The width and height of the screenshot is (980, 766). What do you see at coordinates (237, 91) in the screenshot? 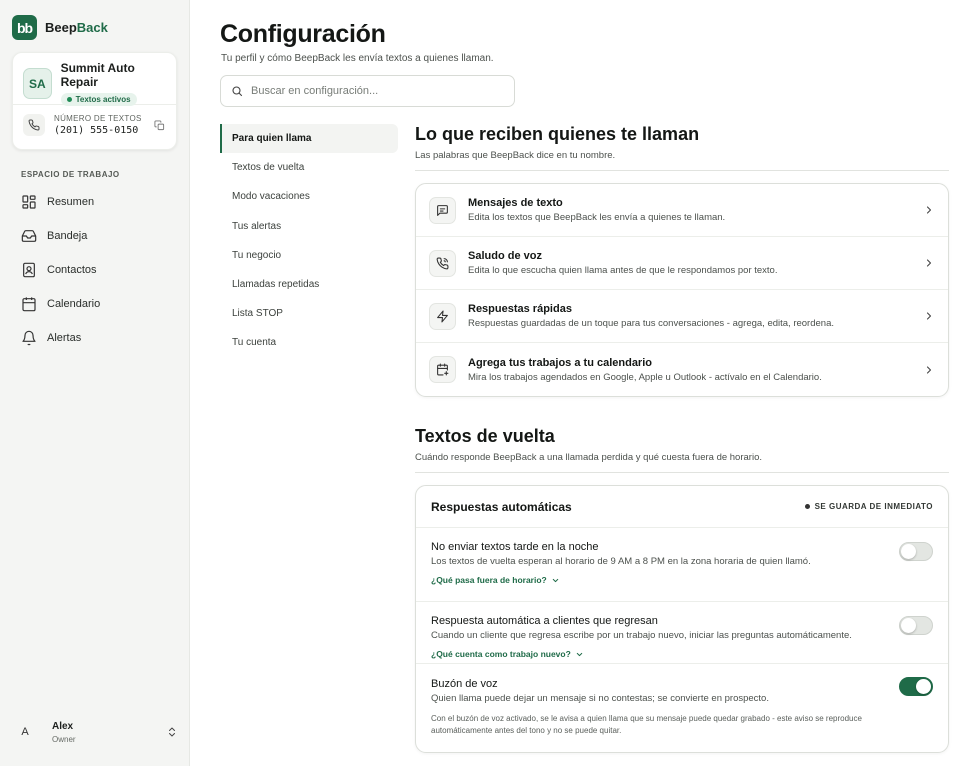
I see `search-icon` at bounding box center [237, 91].